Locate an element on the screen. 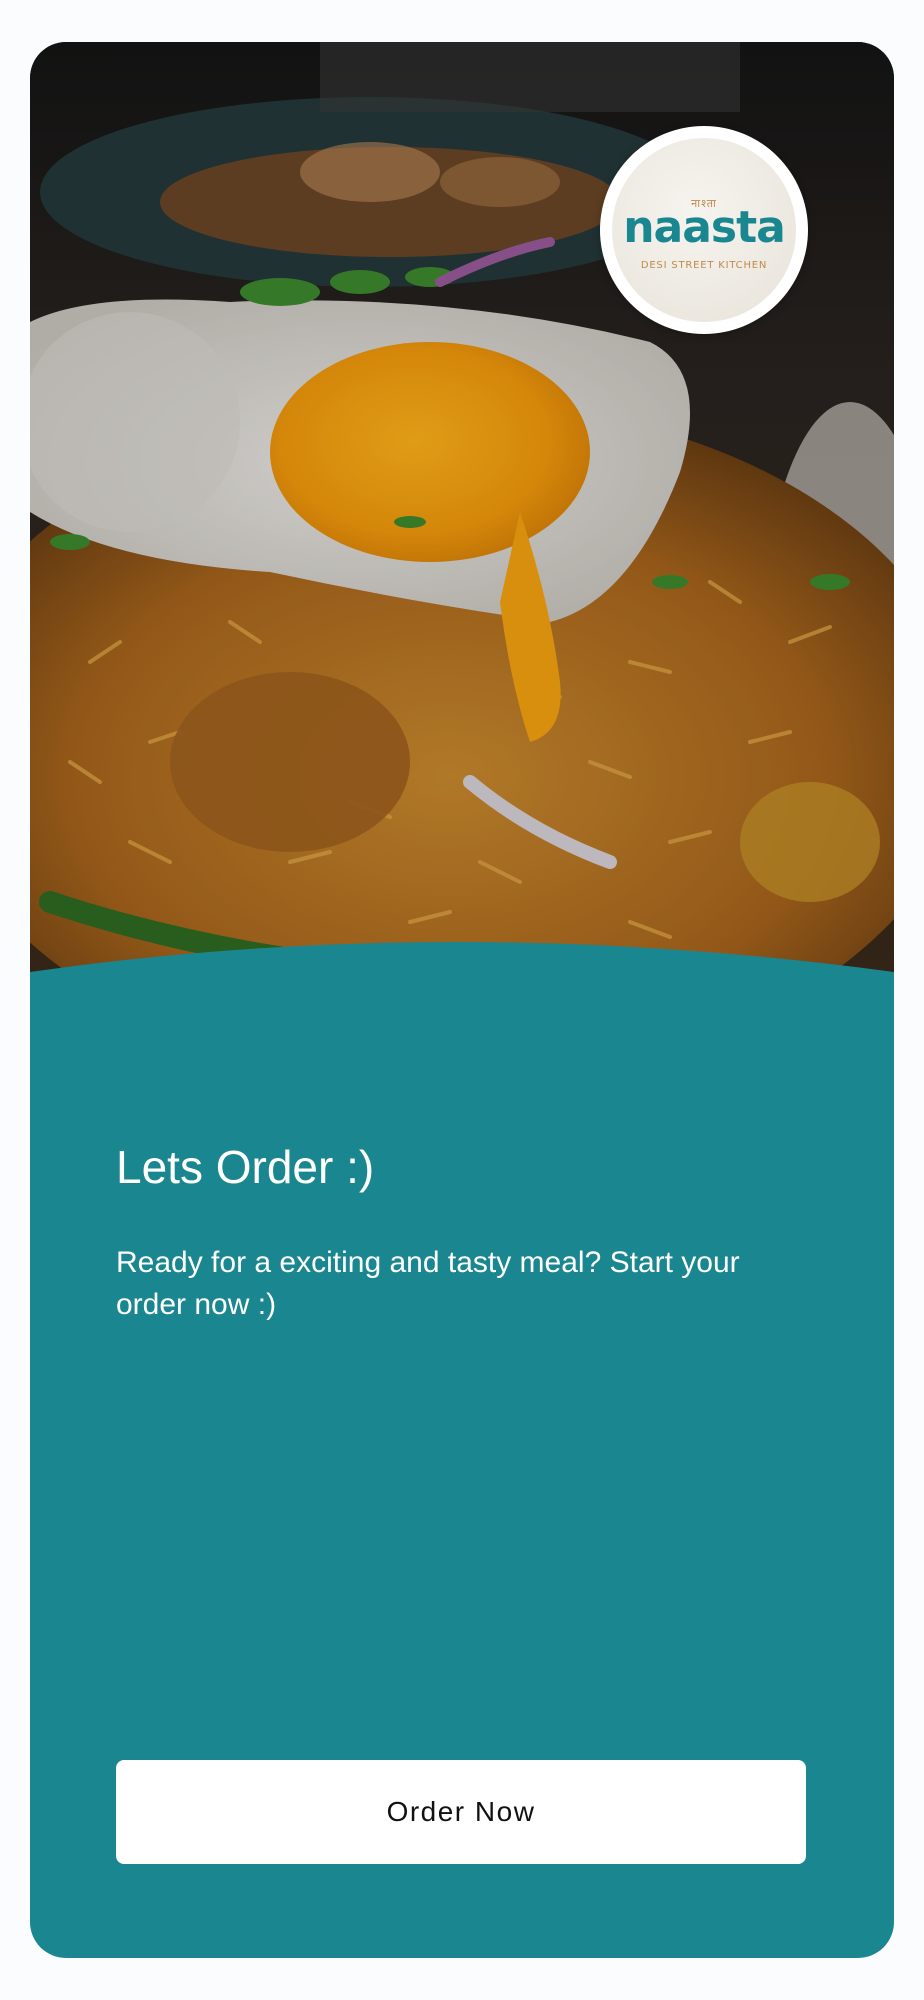  logo-badge: नाश्ता naasta DESI STREET KITCHEN is located at coordinates (704, 230).